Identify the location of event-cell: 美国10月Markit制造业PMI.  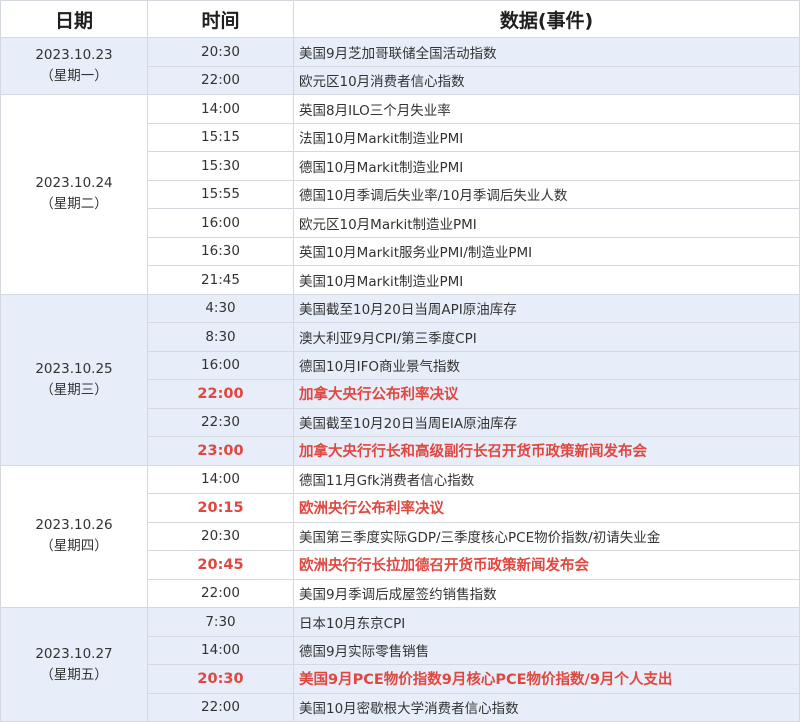
(546, 280).